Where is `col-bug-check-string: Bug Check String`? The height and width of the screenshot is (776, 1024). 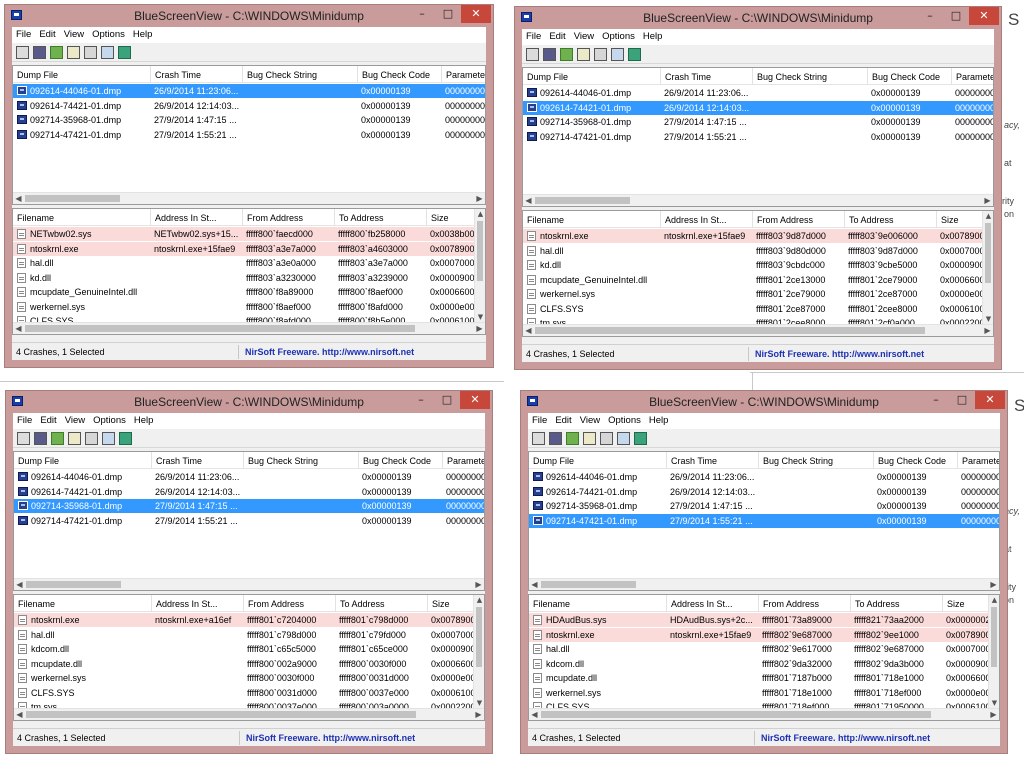 col-bug-check-string: Bug Check String is located at coordinates (816, 460).